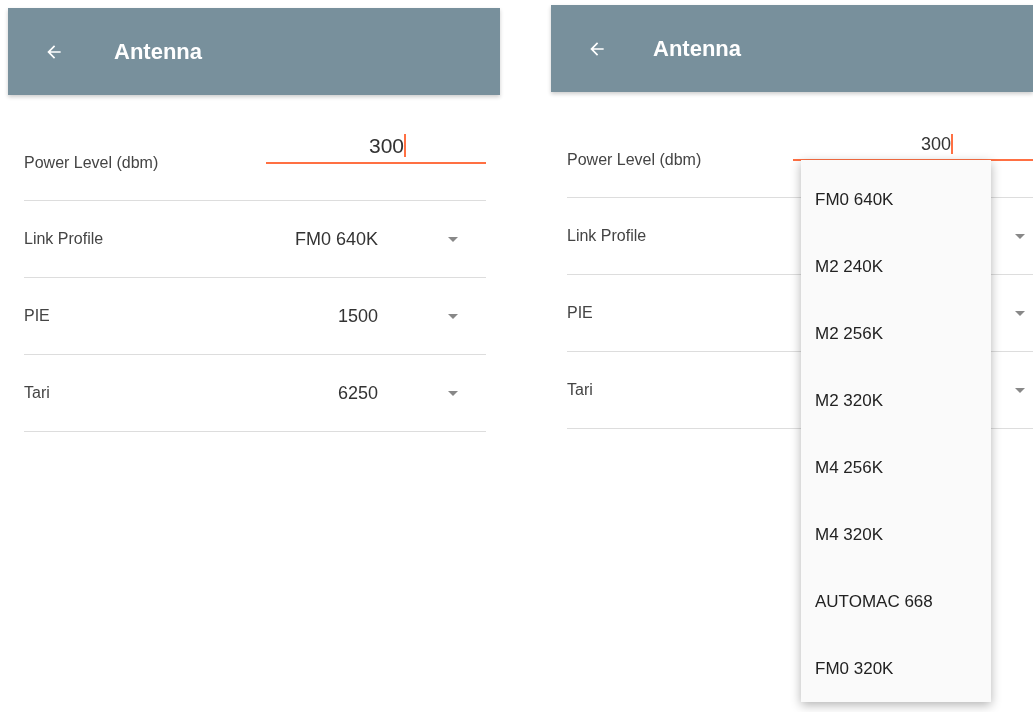  Describe the element at coordinates (357, 393) in the screenshot. I see `dropdown-value: 6250` at that location.